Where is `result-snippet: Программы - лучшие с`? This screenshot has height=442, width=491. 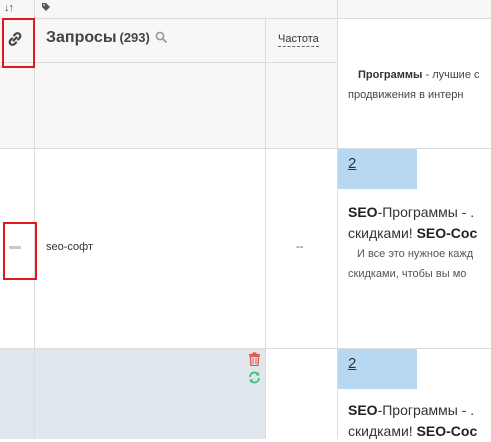 result-snippet: Программы - лучшие с is located at coordinates (419, 75).